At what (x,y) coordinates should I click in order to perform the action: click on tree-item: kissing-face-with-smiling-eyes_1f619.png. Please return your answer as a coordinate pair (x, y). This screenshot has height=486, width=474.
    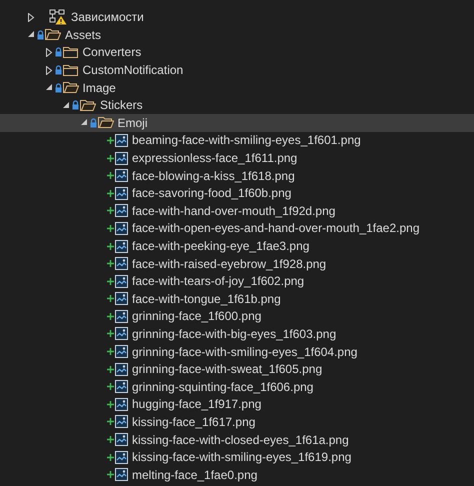
    Looking at the image, I should click on (237, 457).